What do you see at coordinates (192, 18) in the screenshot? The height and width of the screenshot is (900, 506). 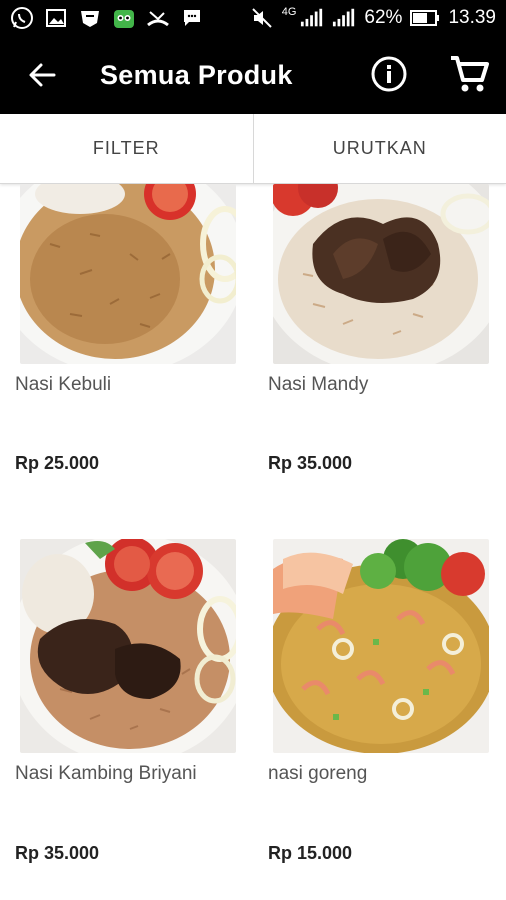 I see `message-icon` at bounding box center [192, 18].